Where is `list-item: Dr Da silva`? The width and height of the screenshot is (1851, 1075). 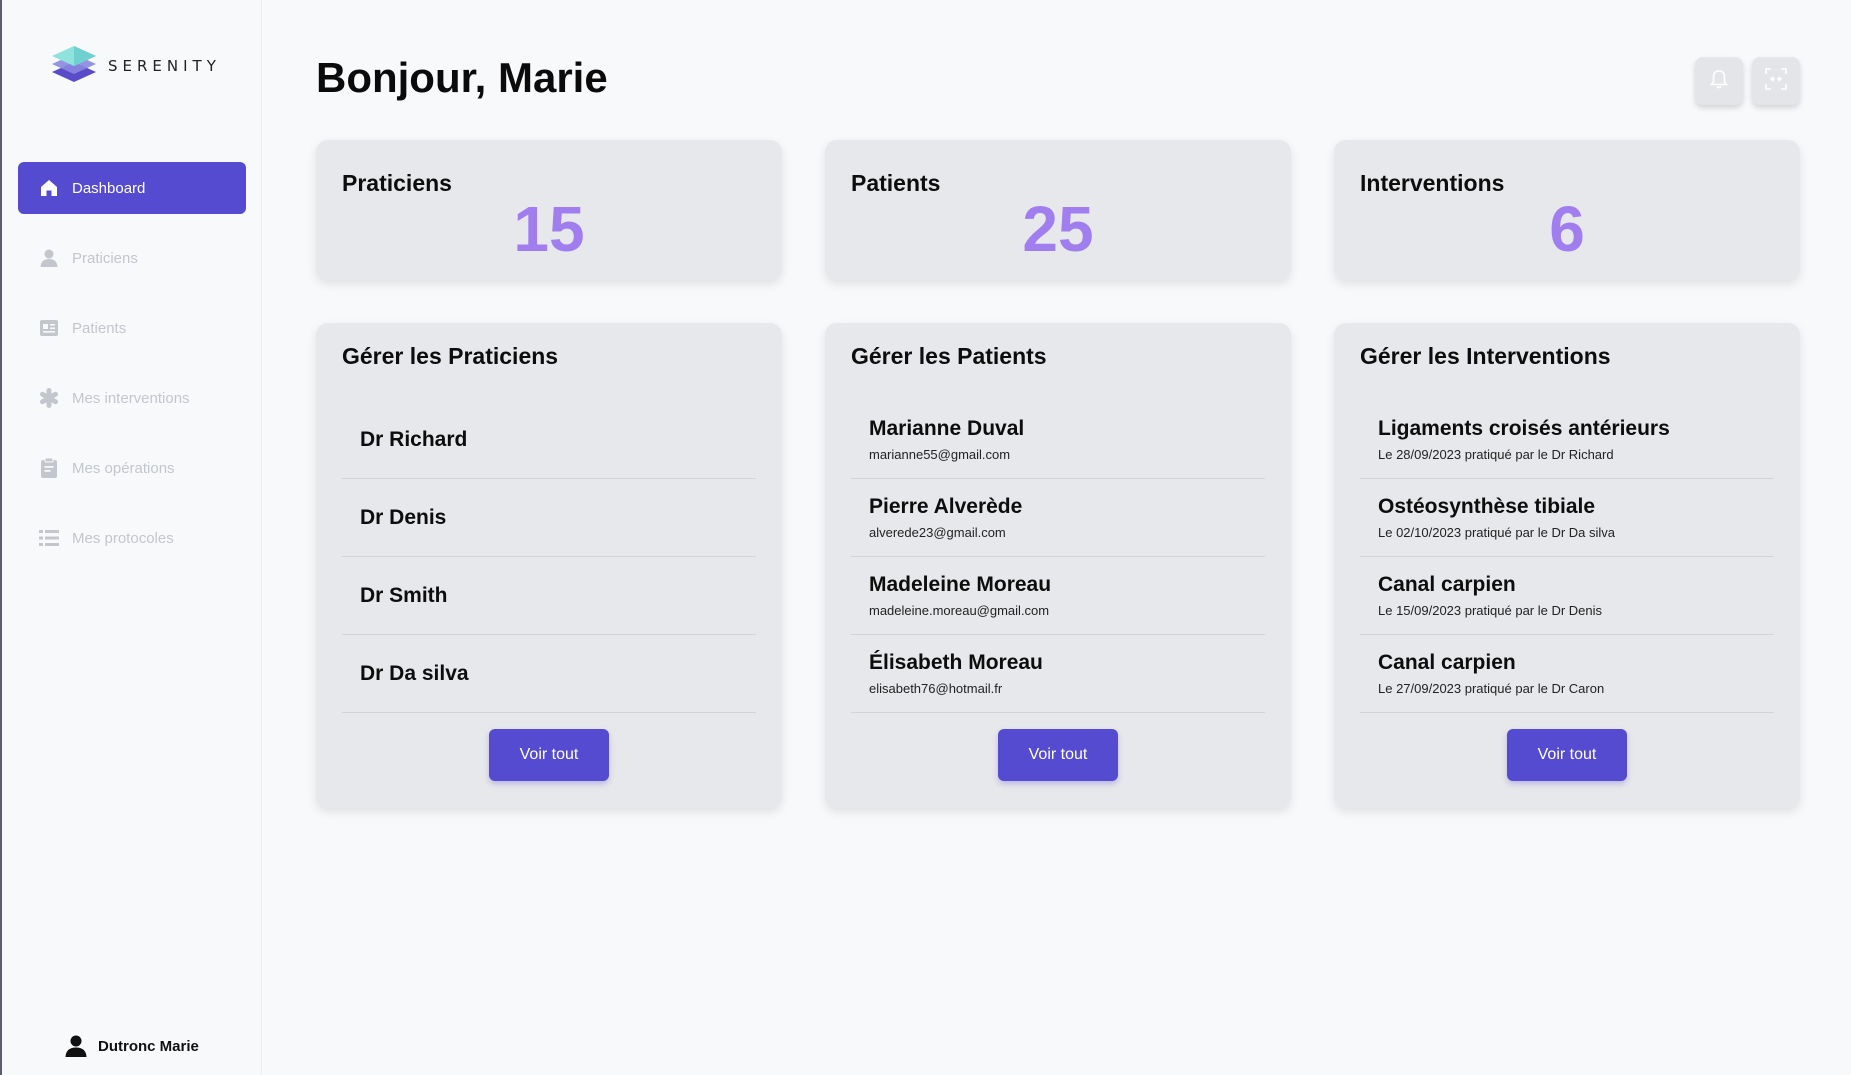 list-item: Dr Da silva is located at coordinates (549, 674).